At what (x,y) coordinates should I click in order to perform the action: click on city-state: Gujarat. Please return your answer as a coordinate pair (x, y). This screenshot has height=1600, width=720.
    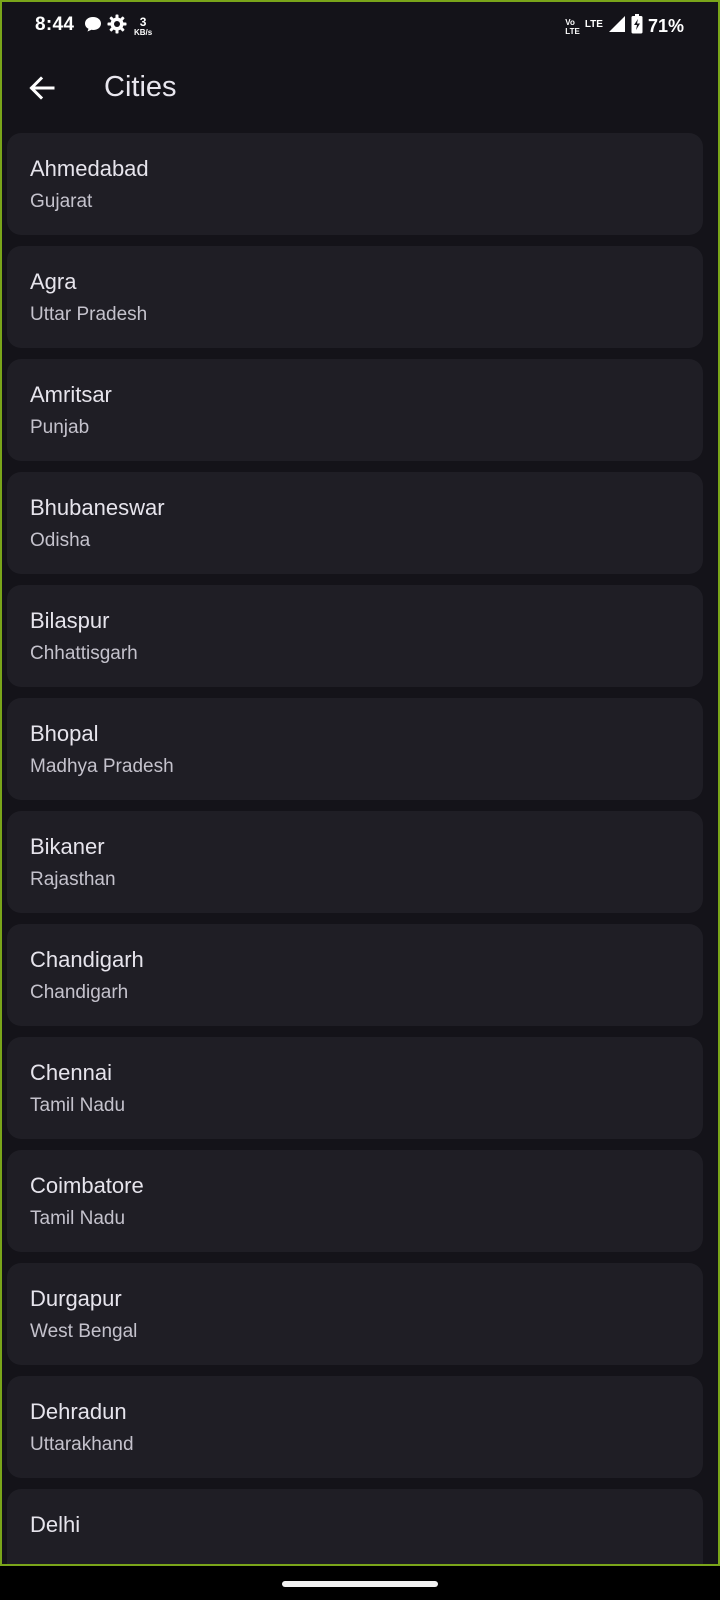
    Looking at the image, I should click on (61, 201).